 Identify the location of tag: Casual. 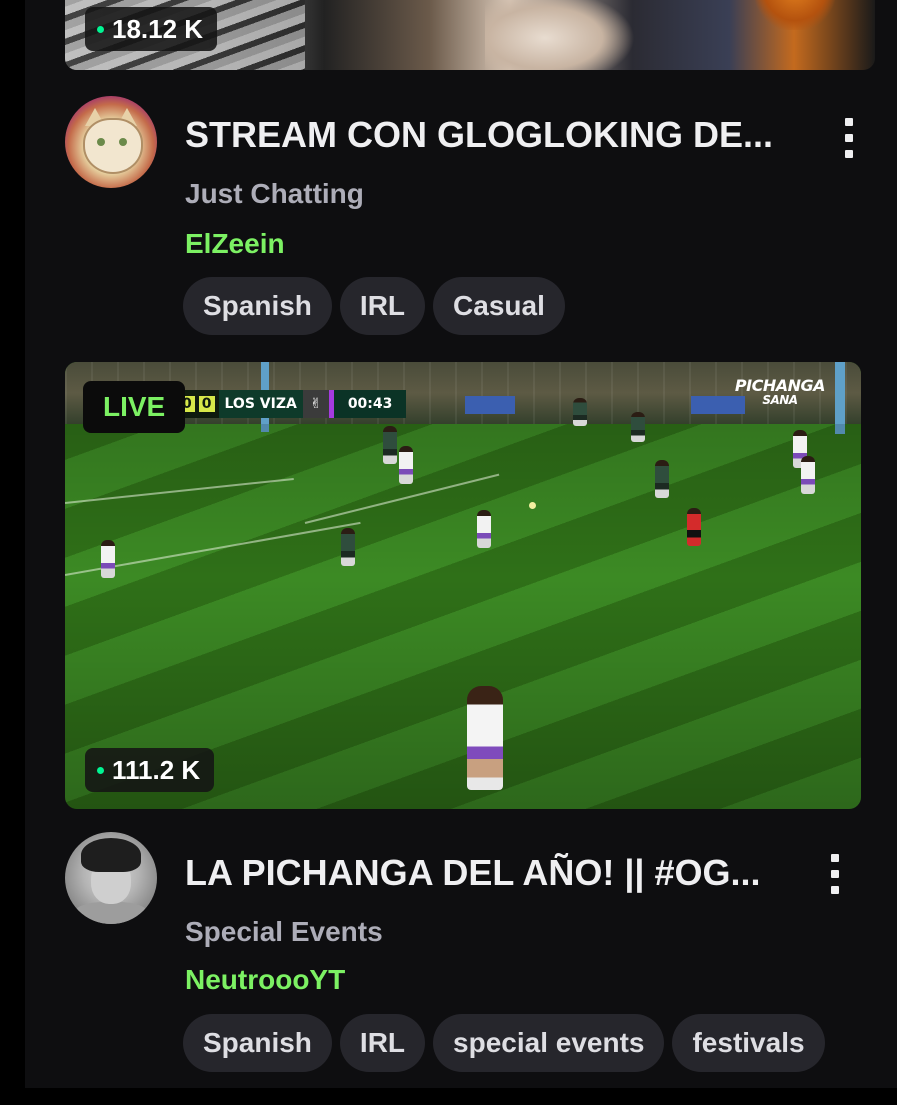
(499, 306).